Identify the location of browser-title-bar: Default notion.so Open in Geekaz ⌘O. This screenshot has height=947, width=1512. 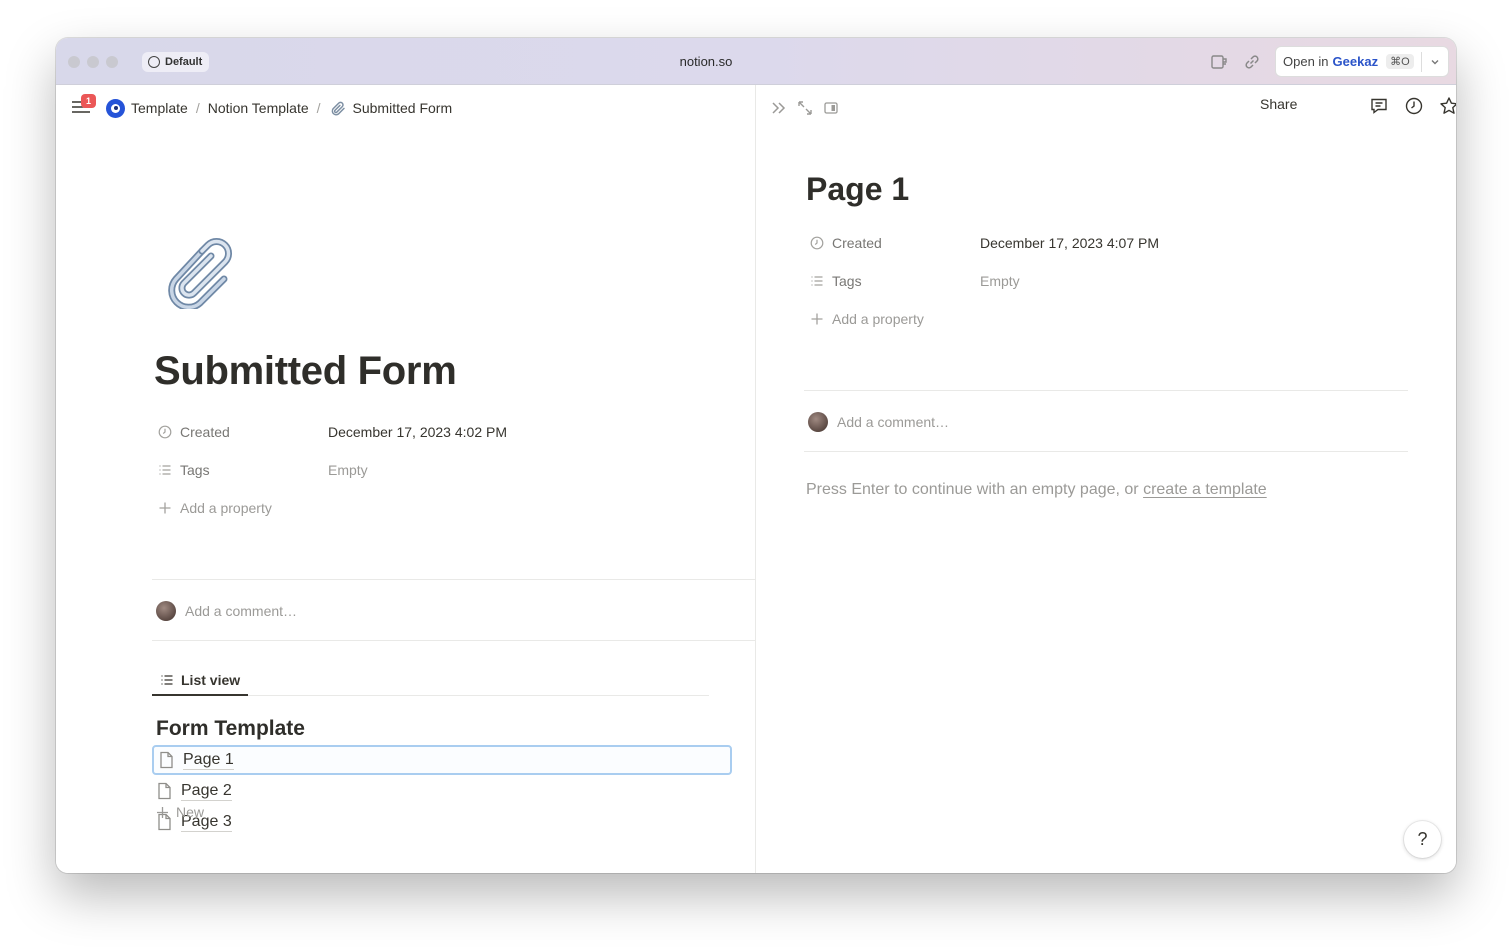
(756, 61).